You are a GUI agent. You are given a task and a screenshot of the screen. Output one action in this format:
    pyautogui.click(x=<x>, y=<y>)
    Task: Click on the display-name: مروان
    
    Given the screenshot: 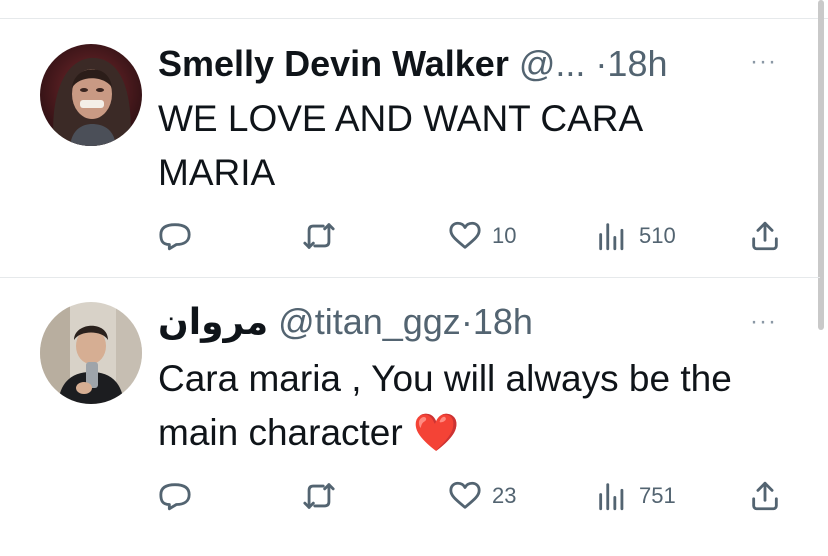 What is the action you would take?
    pyautogui.click(x=213, y=321)
    